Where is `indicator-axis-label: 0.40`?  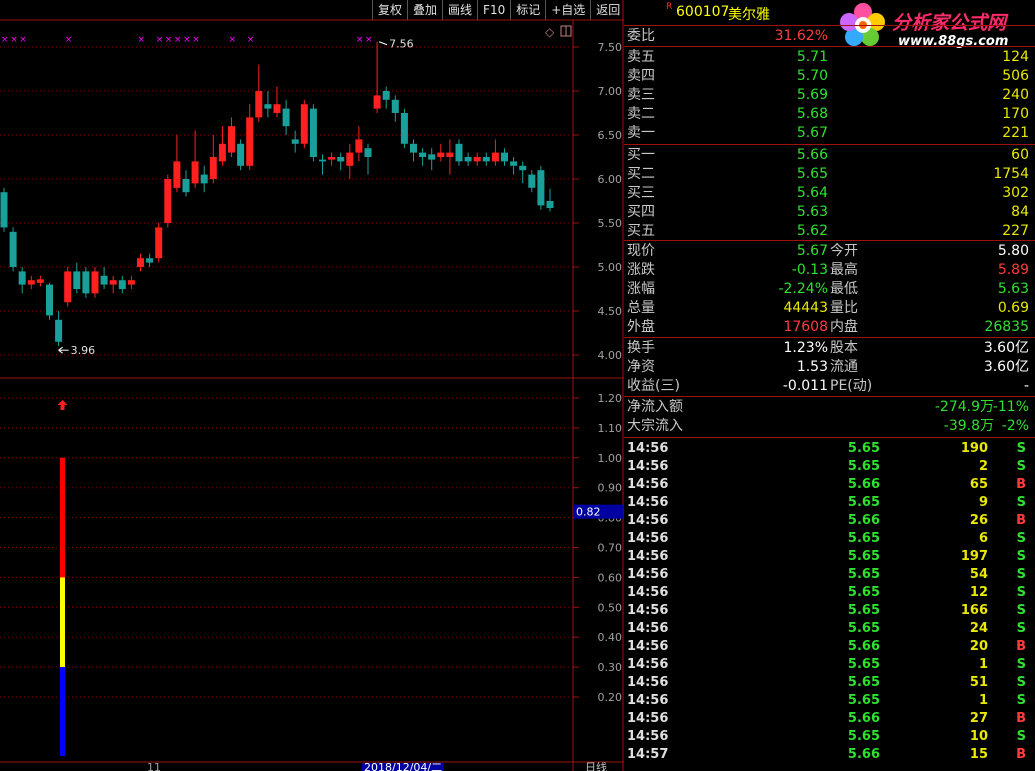 indicator-axis-label: 0.40 is located at coordinates (610, 637).